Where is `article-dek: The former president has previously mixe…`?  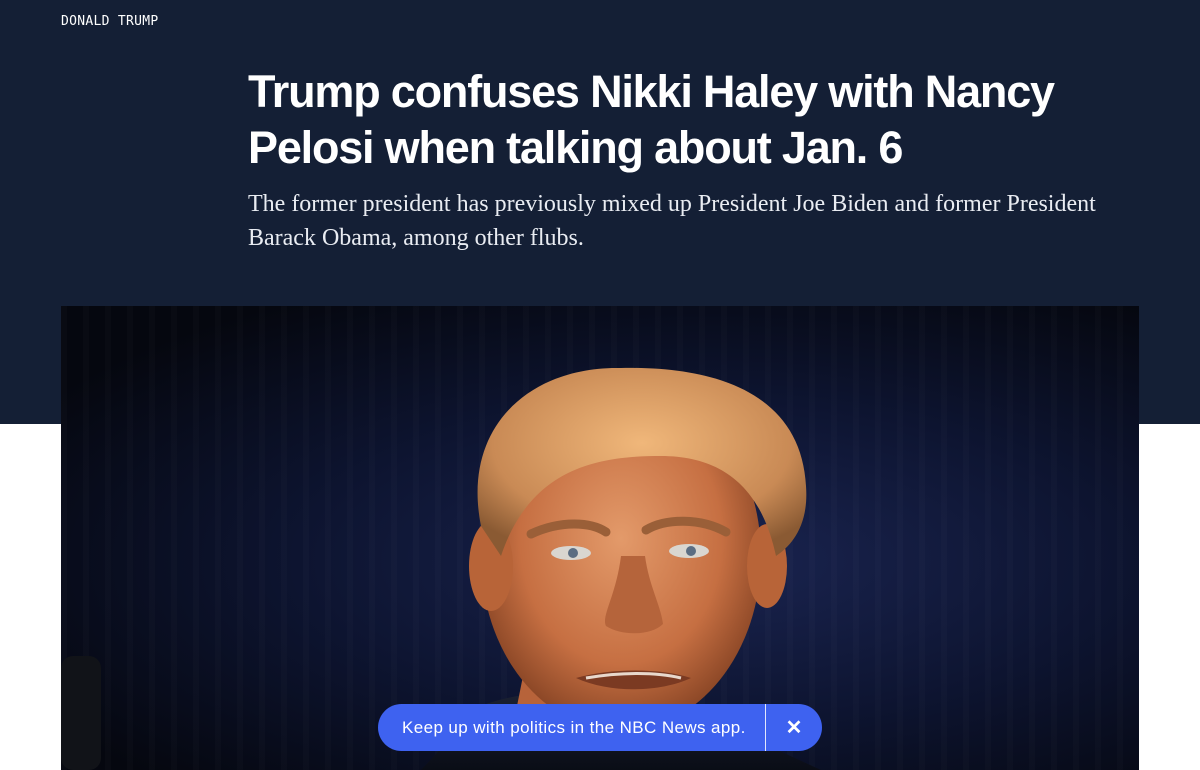 article-dek: The former president has previously mixe… is located at coordinates (672, 221).